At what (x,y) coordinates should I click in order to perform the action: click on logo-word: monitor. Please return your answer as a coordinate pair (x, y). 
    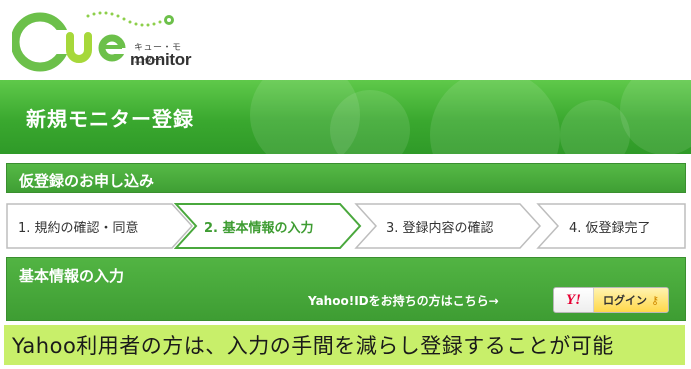
    Looking at the image, I should click on (161, 59).